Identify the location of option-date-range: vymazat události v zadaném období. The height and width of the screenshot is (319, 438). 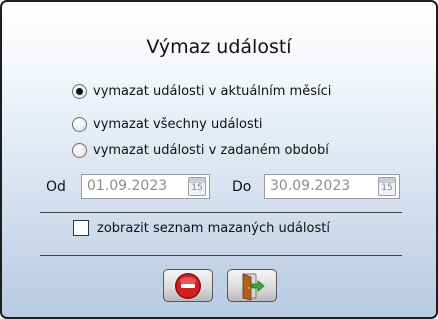
(200, 150).